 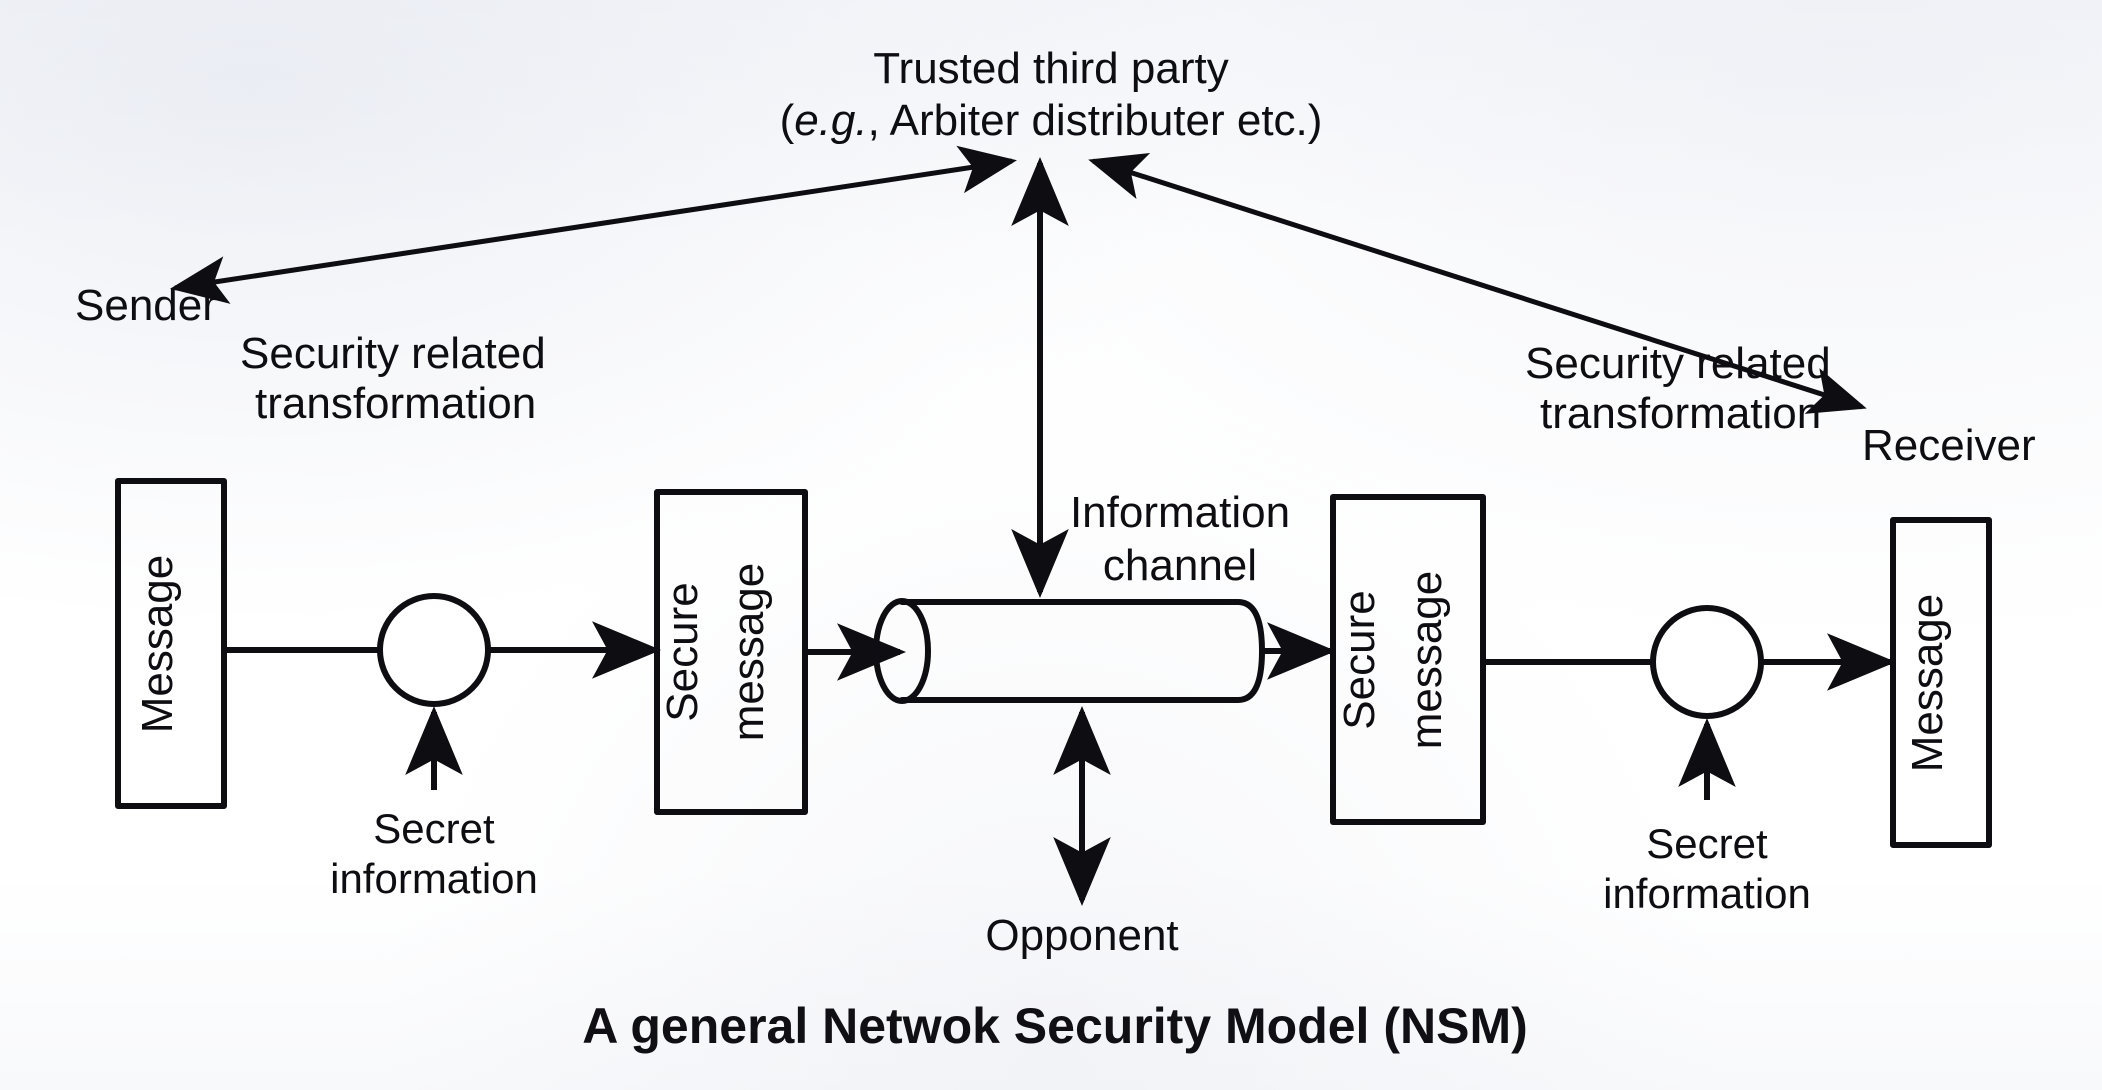 I want to click on trusted-third-party-line1: Trusted third party, so click(x=1050, y=68).